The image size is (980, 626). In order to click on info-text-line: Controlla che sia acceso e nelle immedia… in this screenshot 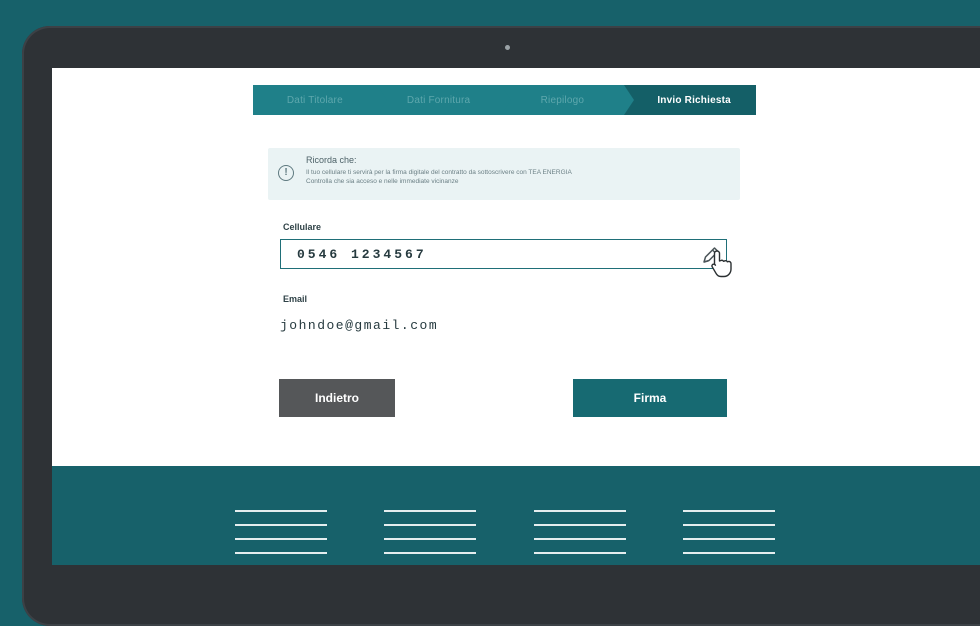, I will do `click(382, 181)`.